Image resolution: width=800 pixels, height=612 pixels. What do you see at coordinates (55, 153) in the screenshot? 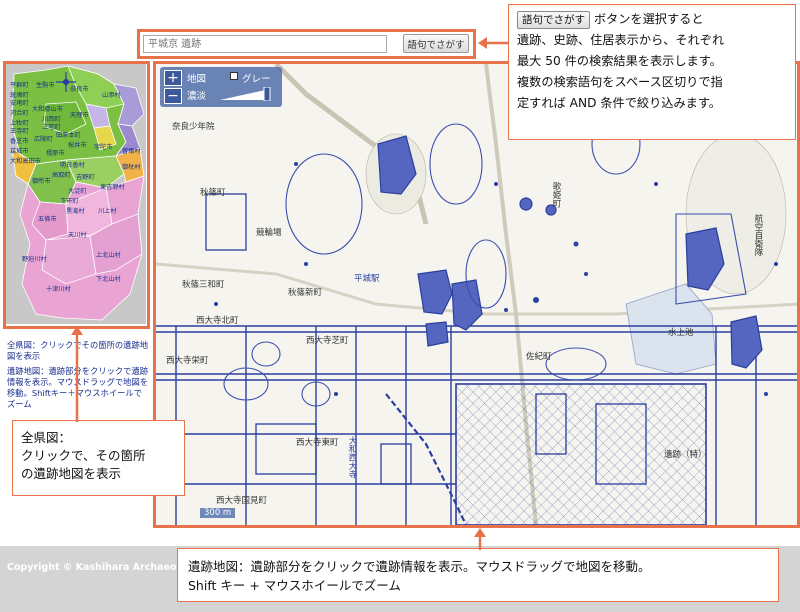
I see `region-label: 橿原市` at bounding box center [55, 153].